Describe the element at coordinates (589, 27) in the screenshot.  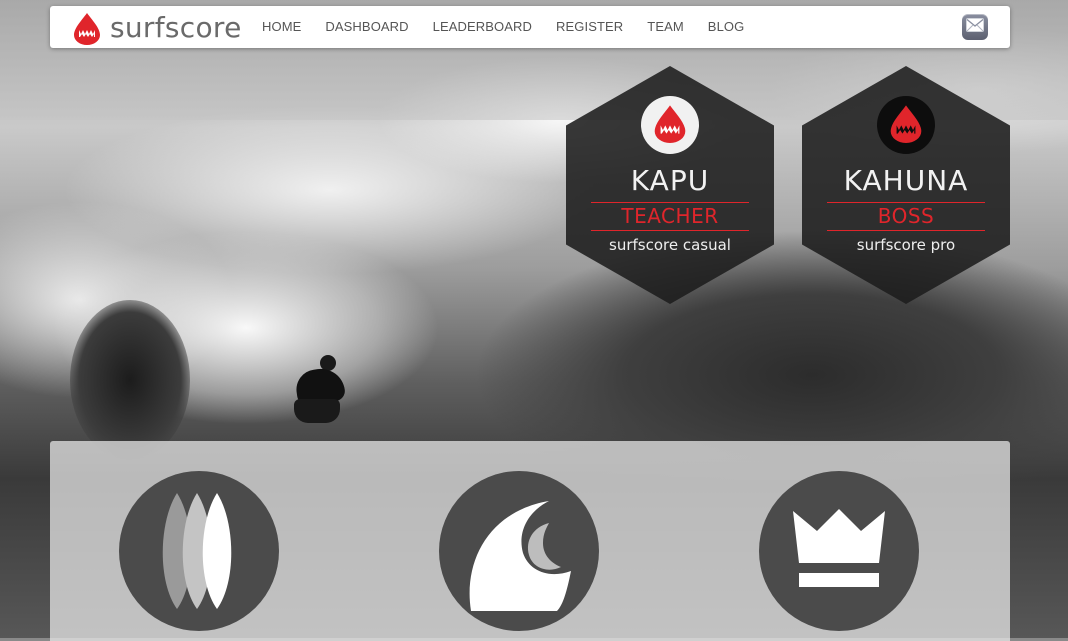
I see `nav-register: REGISTER` at that location.